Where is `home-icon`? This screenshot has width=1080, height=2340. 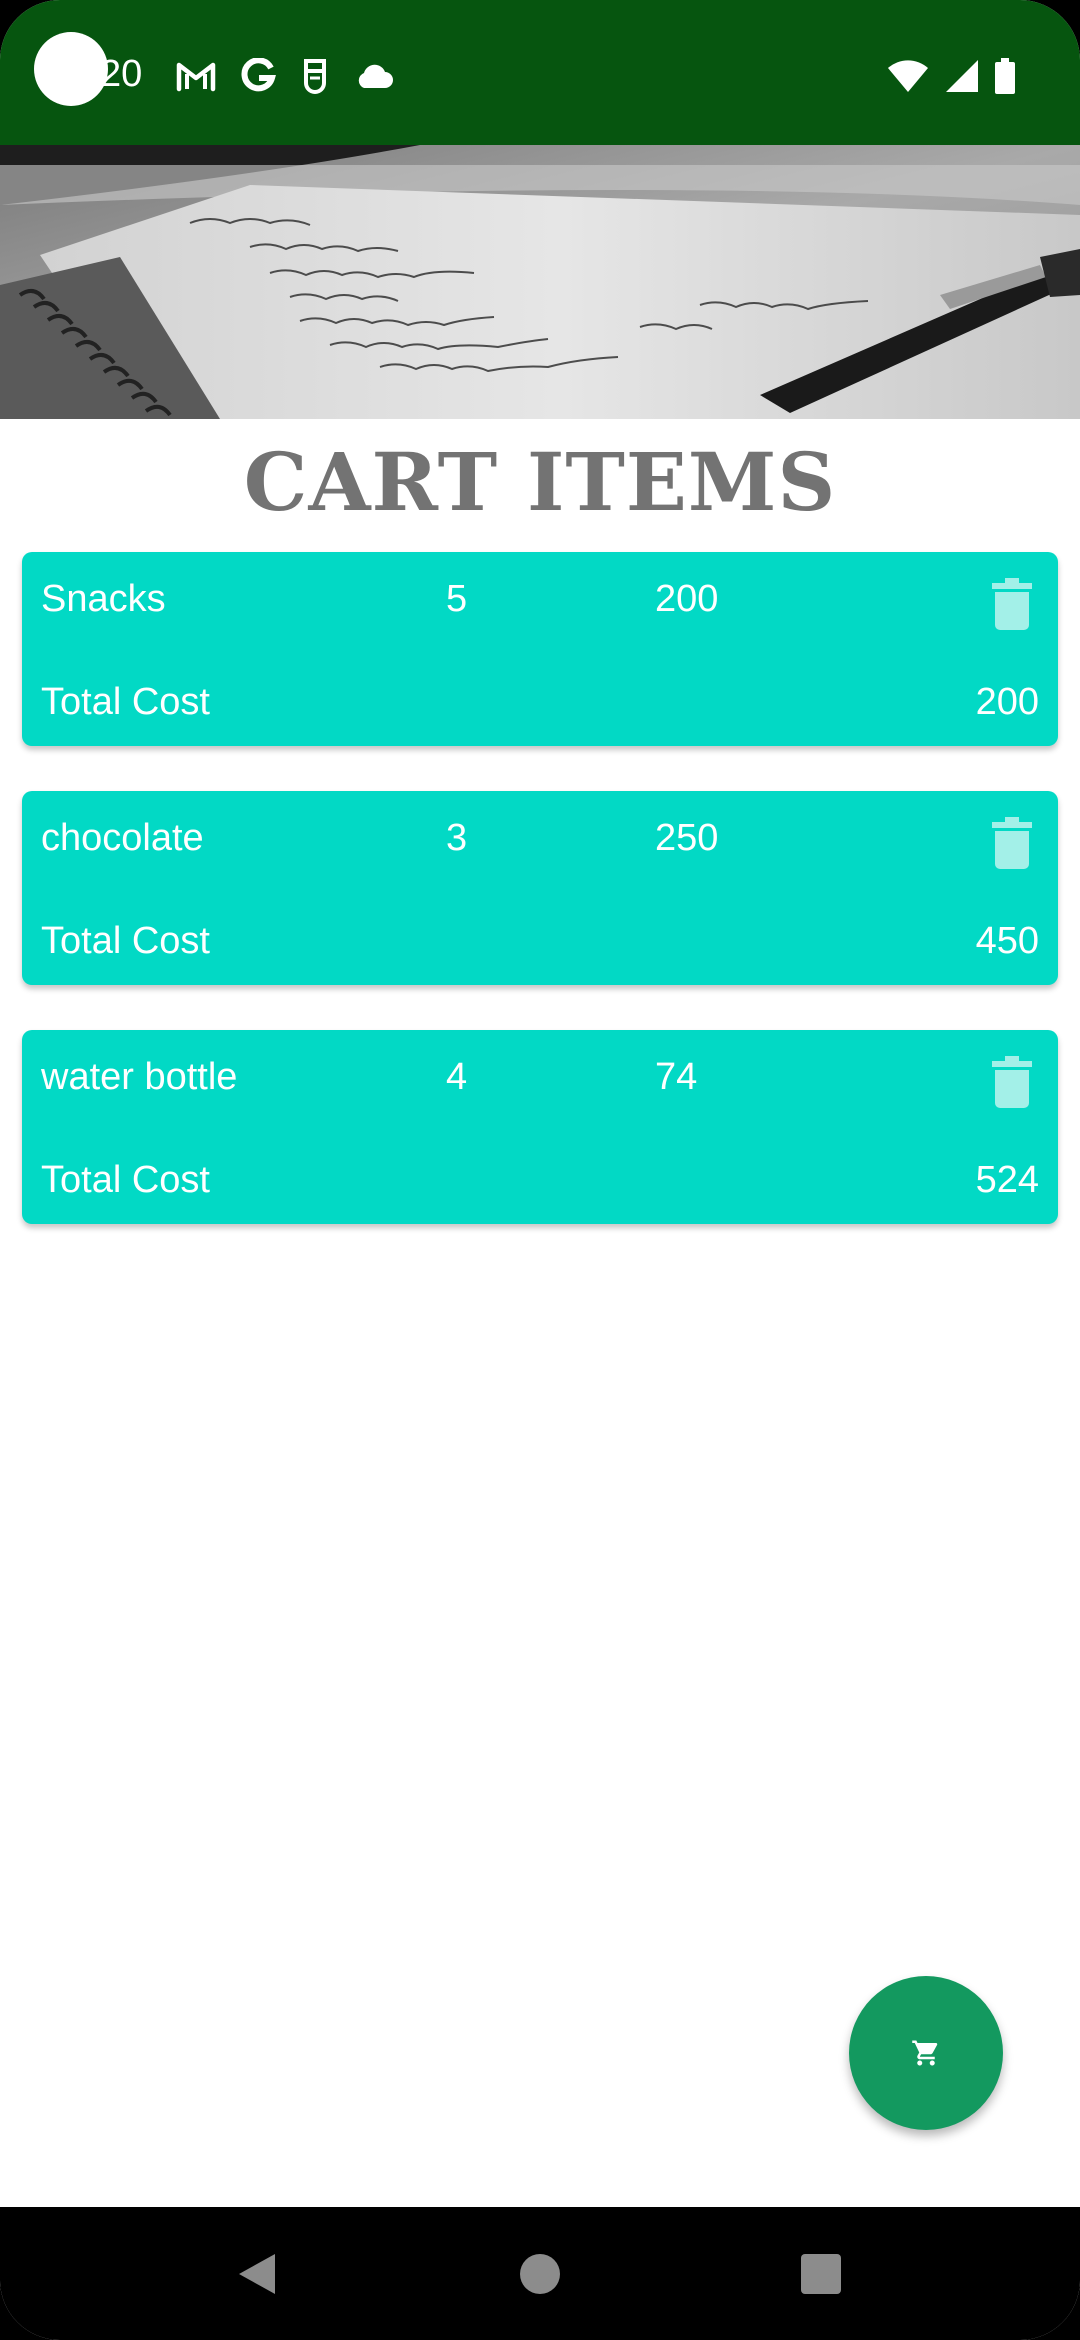
home-icon is located at coordinates (540, 2274).